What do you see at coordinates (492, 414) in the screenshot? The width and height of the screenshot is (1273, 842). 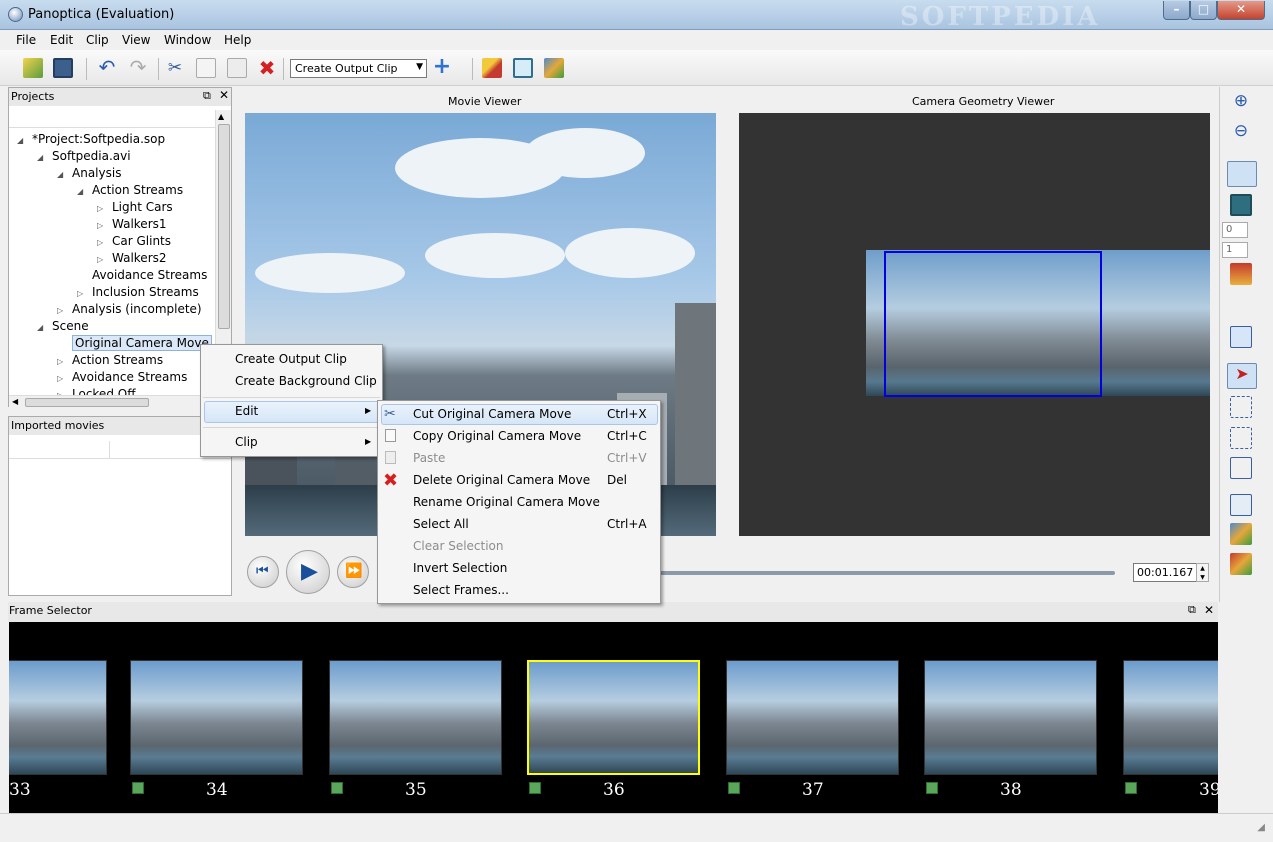 I see `cut-original-camera-move: Cut Original Camera Move` at bounding box center [492, 414].